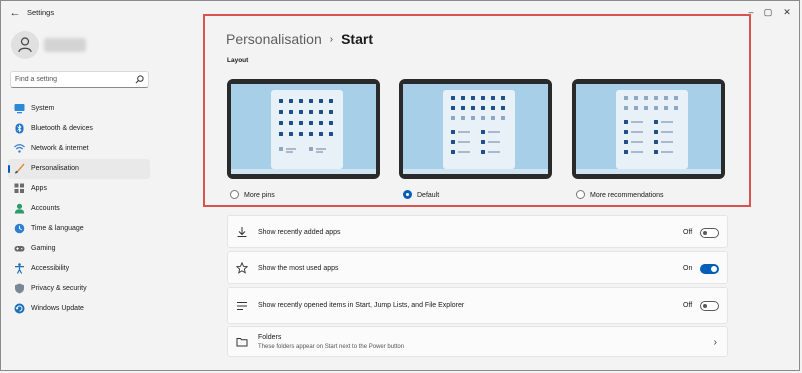  Describe the element at coordinates (139, 79) in the screenshot. I see `search-icon` at that location.